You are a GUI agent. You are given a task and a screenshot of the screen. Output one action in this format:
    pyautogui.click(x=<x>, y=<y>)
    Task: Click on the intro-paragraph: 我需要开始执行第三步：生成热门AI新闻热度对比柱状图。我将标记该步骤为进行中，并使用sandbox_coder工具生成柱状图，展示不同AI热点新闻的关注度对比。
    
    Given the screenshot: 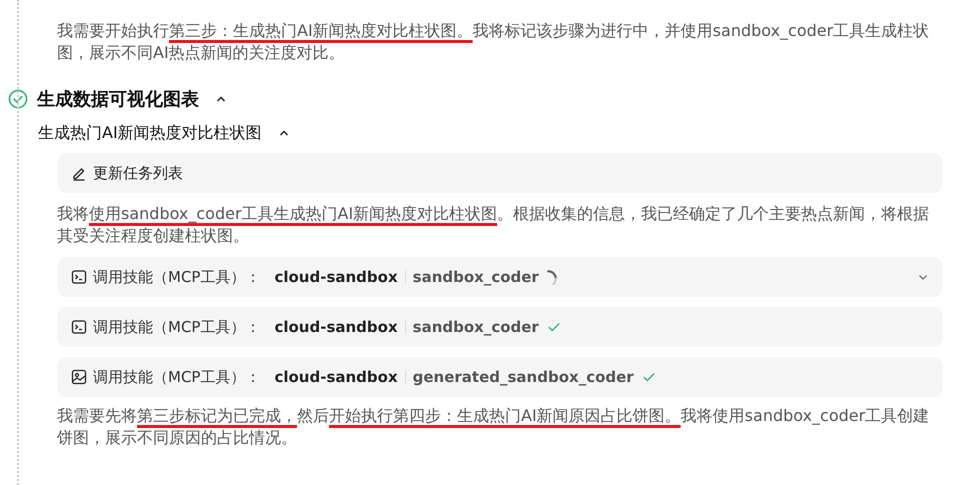 What is the action you would take?
    pyautogui.click(x=493, y=42)
    